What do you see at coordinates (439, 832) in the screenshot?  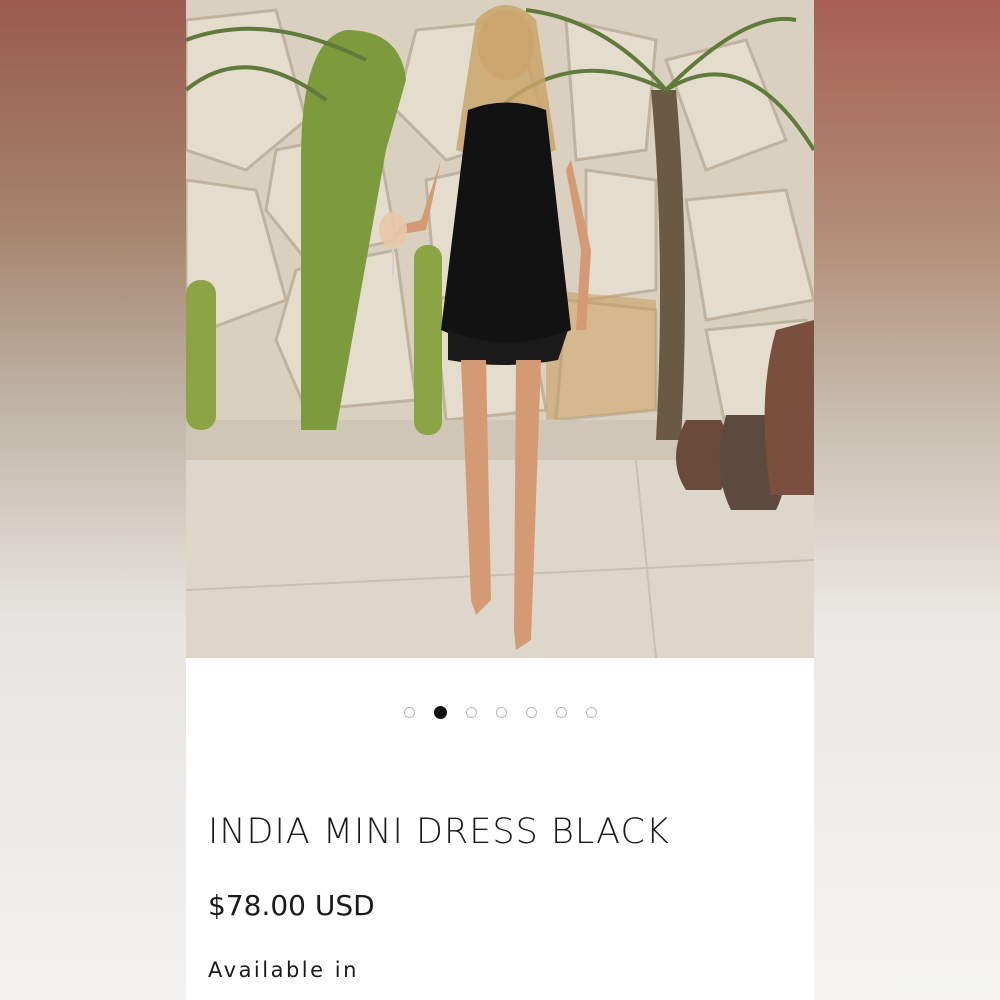 I see `product-title: INDIA MINI DRESS BLACK` at bounding box center [439, 832].